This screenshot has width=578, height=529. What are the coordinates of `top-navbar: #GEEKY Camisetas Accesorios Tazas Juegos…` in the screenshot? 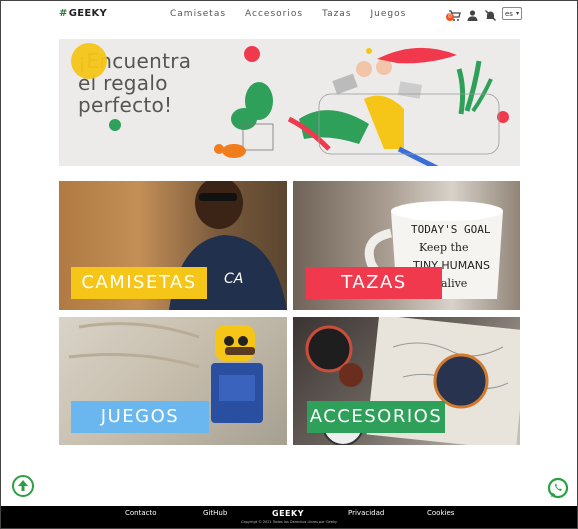 It's located at (289, 16).